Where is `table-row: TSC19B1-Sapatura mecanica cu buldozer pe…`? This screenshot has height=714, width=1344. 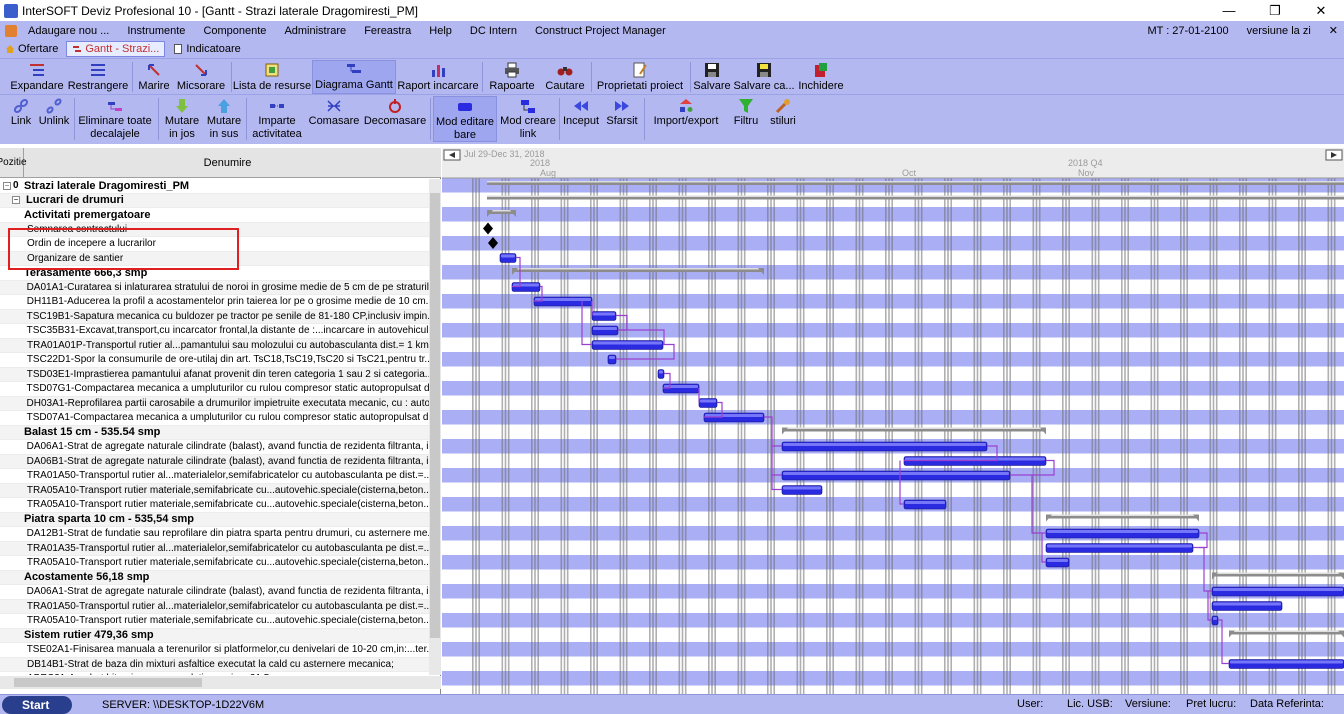 table-row: TSC19B1-Sapatura mecanica cu buldozer pe… is located at coordinates (214, 316).